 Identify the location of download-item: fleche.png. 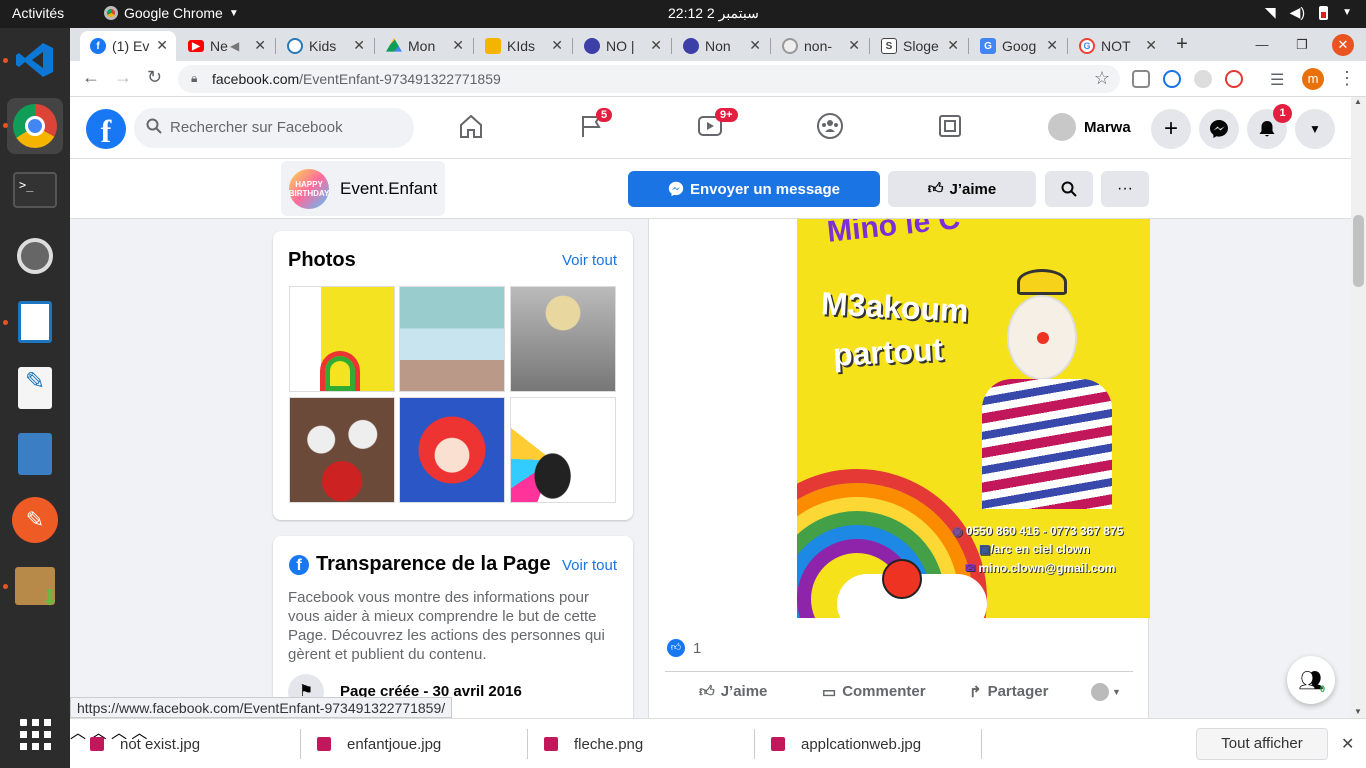
(644, 743).